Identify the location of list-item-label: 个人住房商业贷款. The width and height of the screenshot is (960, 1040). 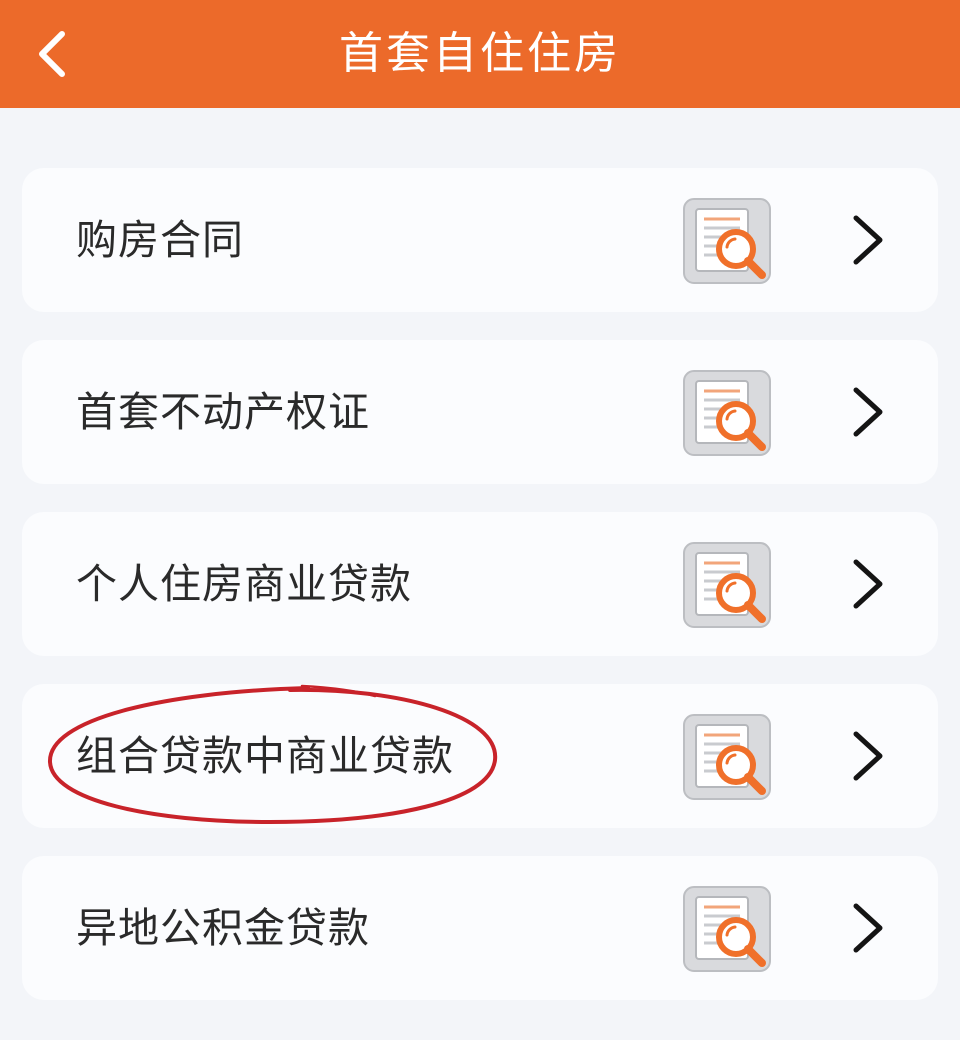
(244, 584).